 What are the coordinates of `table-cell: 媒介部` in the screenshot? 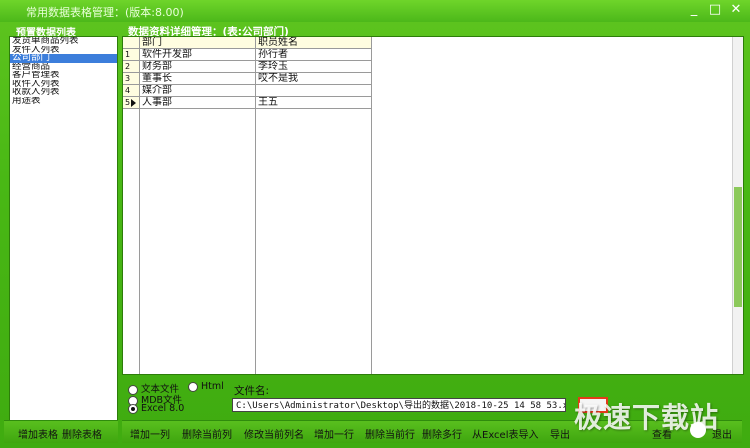 It's located at (198, 91).